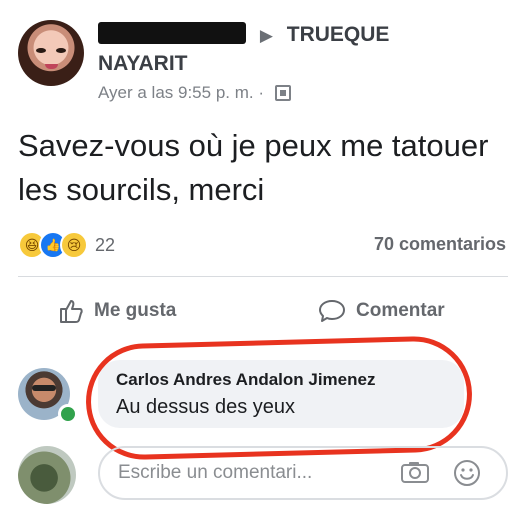 This screenshot has height=526, width=526. Describe the element at coordinates (282, 93) in the screenshot. I see `group-privacy-icon` at that location.